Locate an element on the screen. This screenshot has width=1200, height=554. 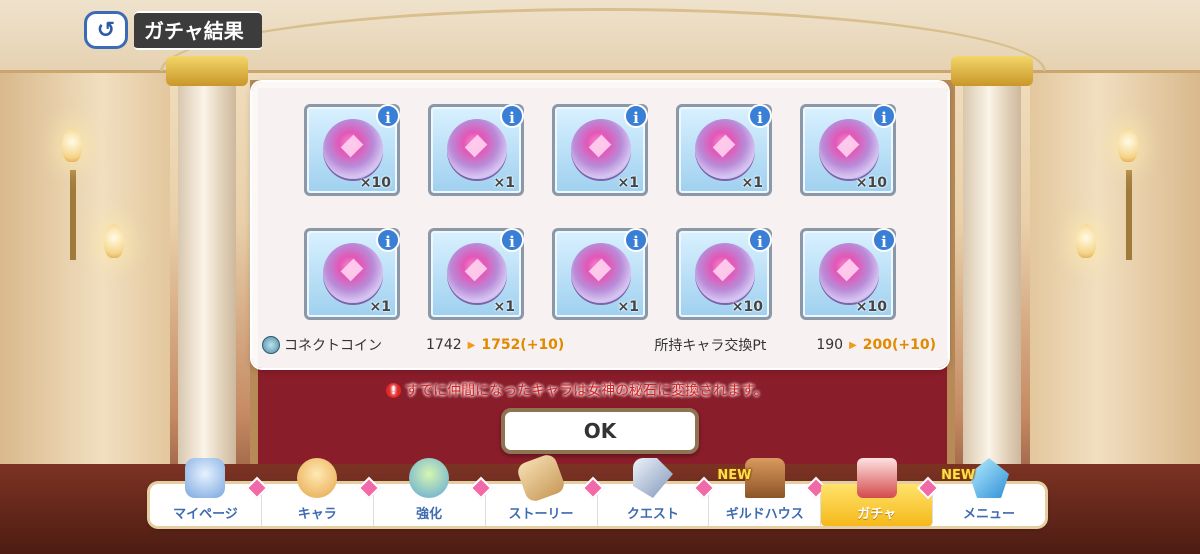
nav-item-gacha: ガチャ is located at coordinates (880, 492).